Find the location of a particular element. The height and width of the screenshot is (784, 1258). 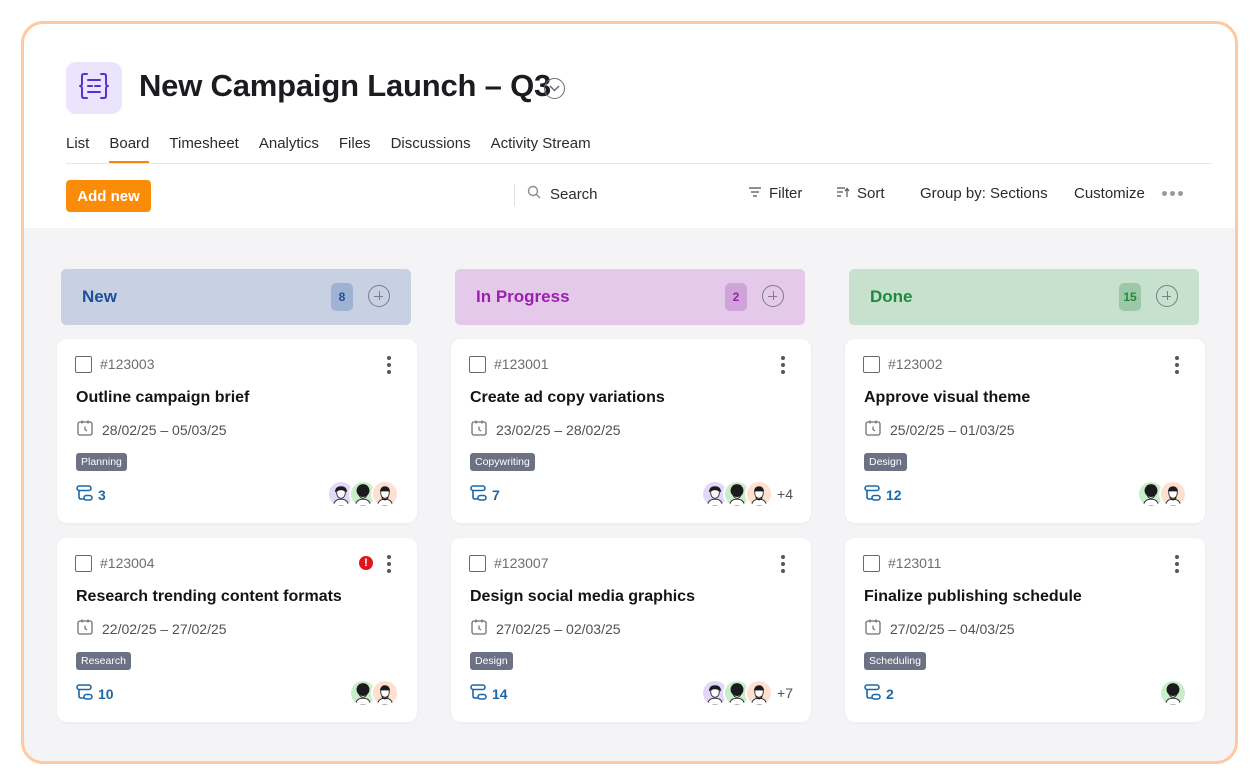

task-tag: Research is located at coordinates (103, 661).